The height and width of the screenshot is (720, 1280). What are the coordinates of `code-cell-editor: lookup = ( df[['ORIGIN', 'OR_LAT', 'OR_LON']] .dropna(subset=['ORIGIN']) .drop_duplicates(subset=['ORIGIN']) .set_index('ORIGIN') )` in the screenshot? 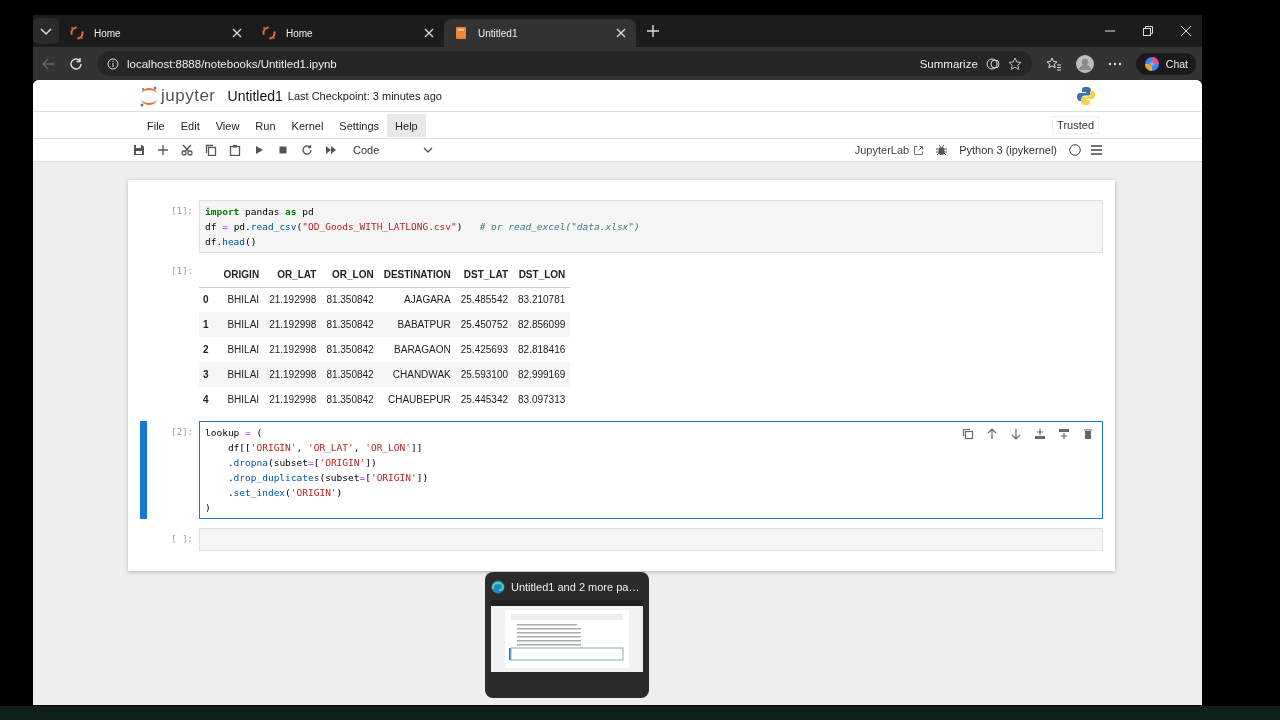 It's located at (651, 470).